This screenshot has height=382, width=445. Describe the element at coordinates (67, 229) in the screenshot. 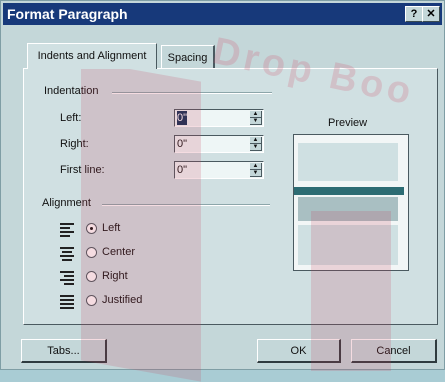

I see `align-left-icon` at that location.